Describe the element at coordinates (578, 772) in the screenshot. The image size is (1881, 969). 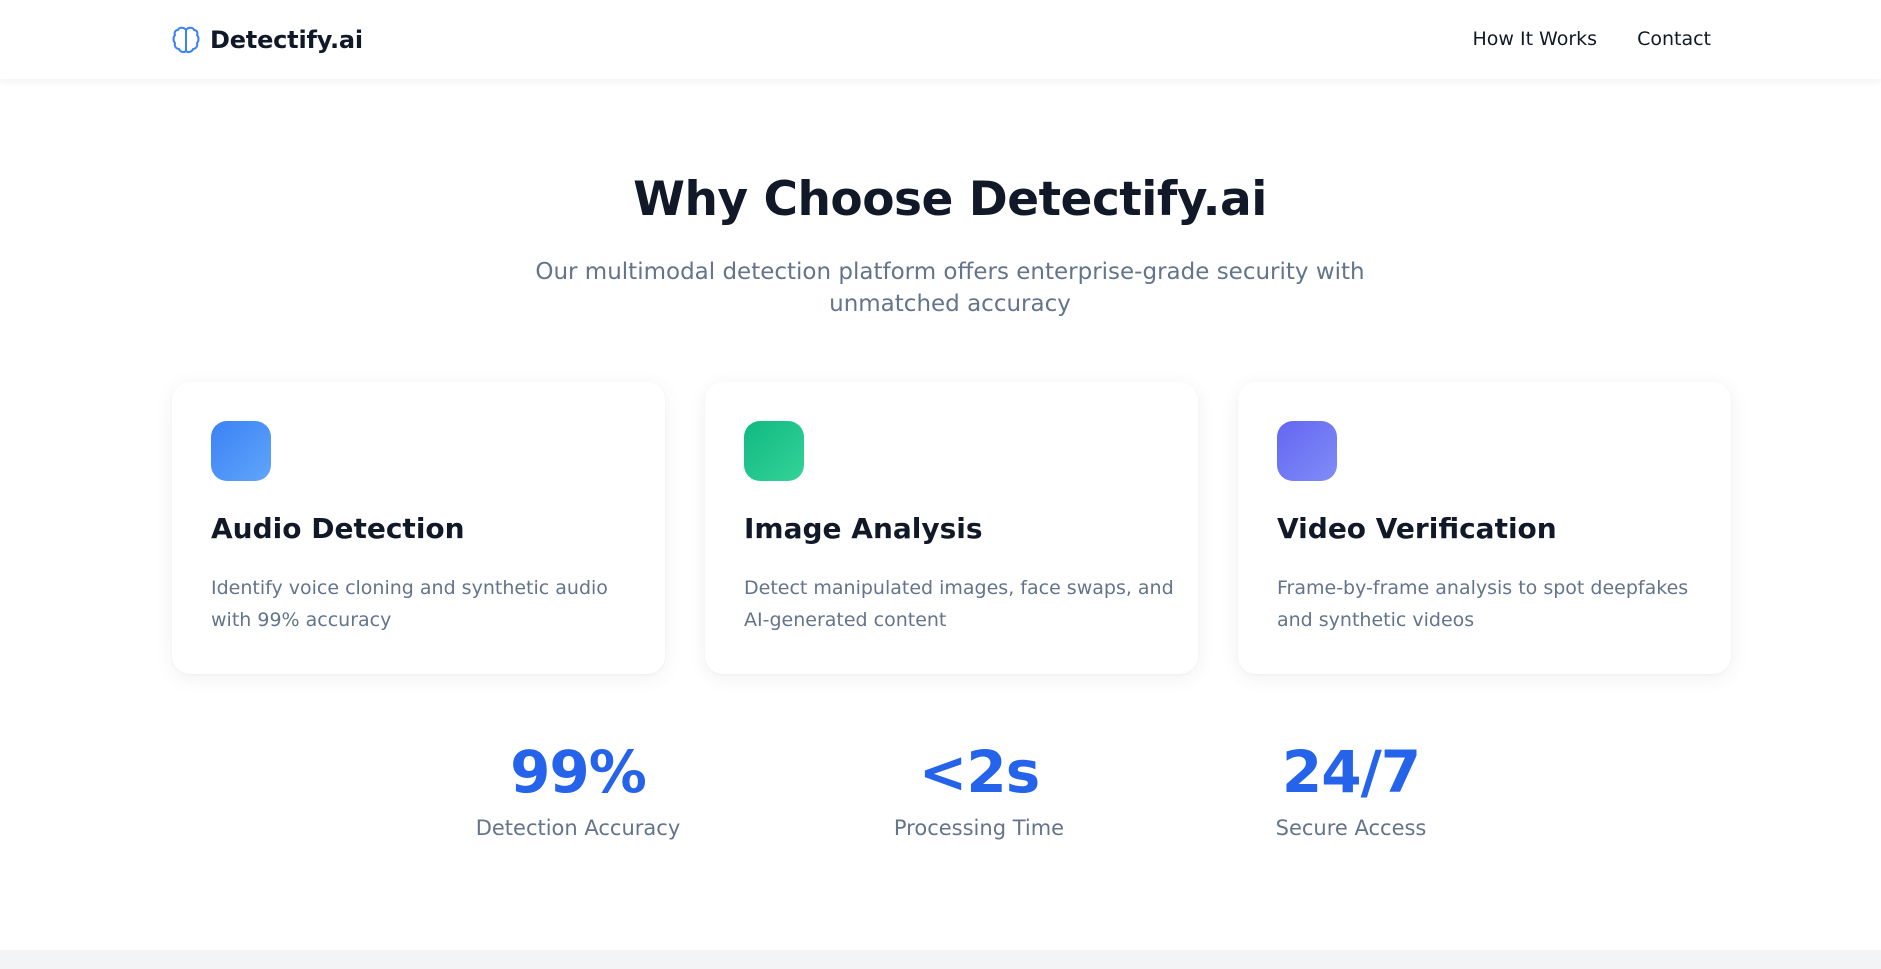
I see `stat-value: 99%` at that location.